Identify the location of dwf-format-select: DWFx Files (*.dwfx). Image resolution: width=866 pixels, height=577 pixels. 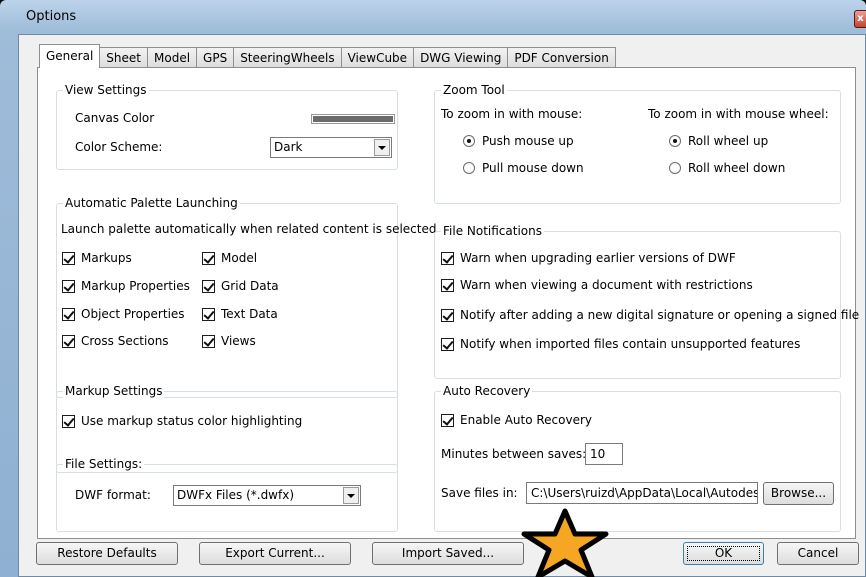
(267, 495).